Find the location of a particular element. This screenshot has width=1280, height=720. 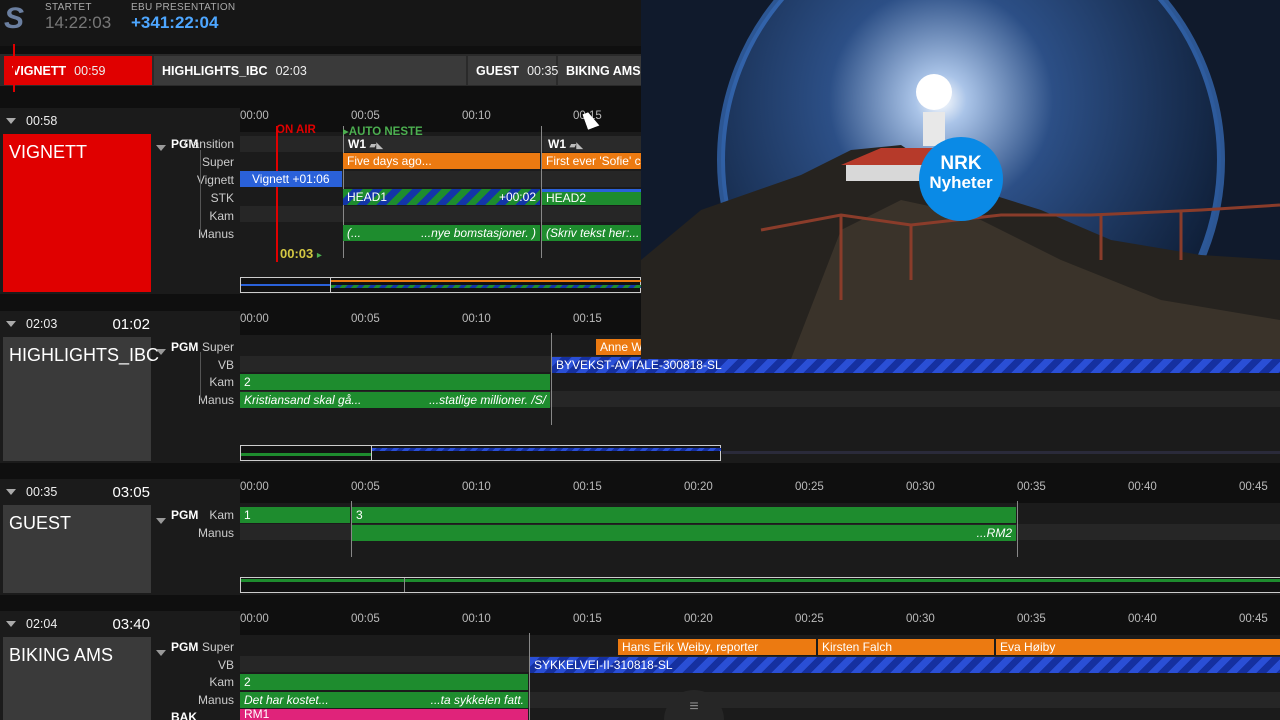

started-time: 14:22:03 is located at coordinates (78, 22).